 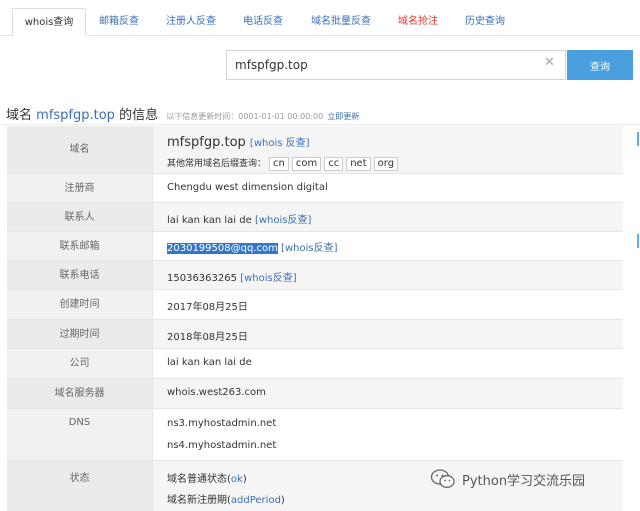 What do you see at coordinates (207, 307) in the screenshot?
I see `created-value: 2017年08月25日` at bounding box center [207, 307].